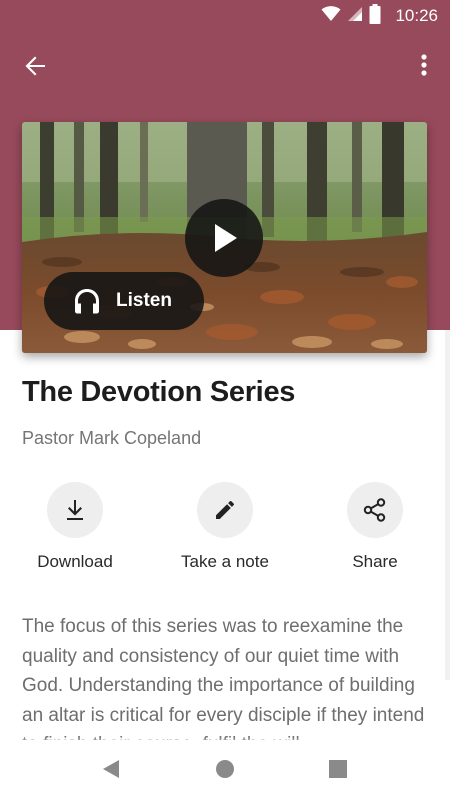 Image resolution: width=450 pixels, height=800 pixels. I want to click on scroll-edge, so click(447, 505).